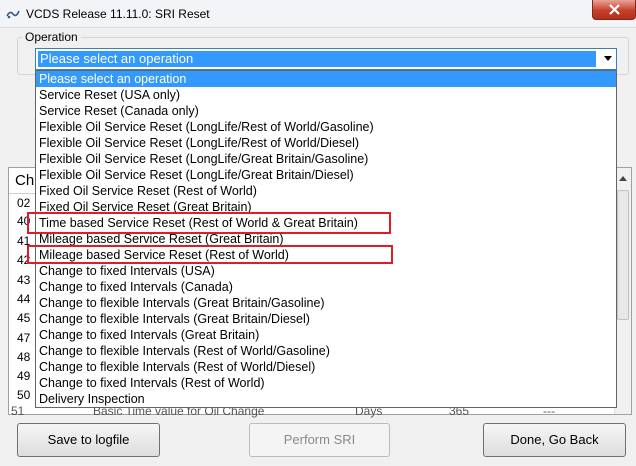 Image resolution: width=636 pixels, height=466 pixels. Describe the element at coordinates (554, 440) in the screenshot. I see `done-go-back-button: Done, Go Back` at that location.